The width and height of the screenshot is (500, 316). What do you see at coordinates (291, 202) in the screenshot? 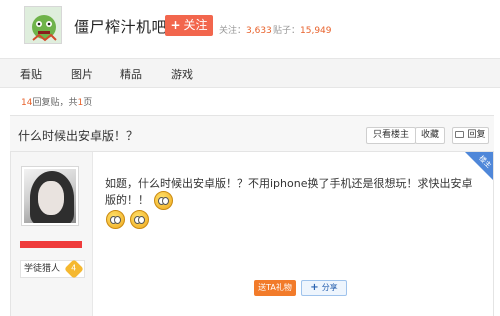
I see `post-content: 如题，什么时候出安卓版！？不用iphone换了手机还是很想玩！求快出安卓版的！！` at bounding box center [291, 202].